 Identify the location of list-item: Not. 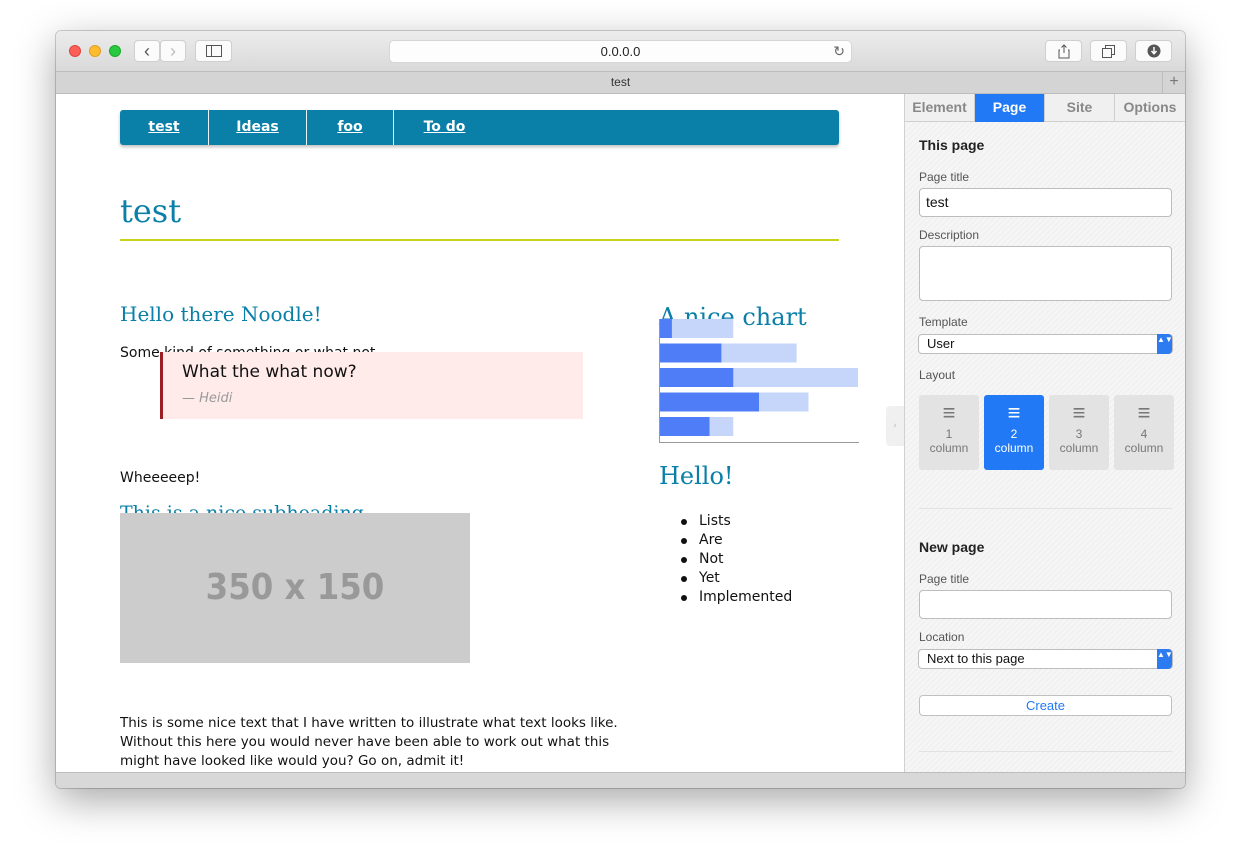
(736, 559).